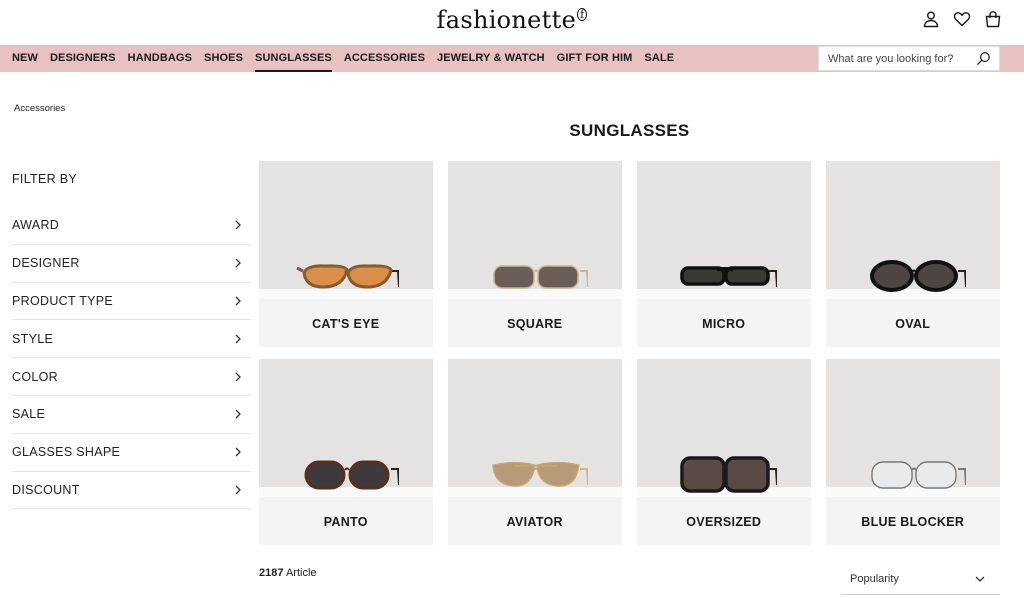  What do you see at coordinates (724, 522) in the screenshot?
I see `category-label: OVERSIZED` at bounding box center [724, 522].